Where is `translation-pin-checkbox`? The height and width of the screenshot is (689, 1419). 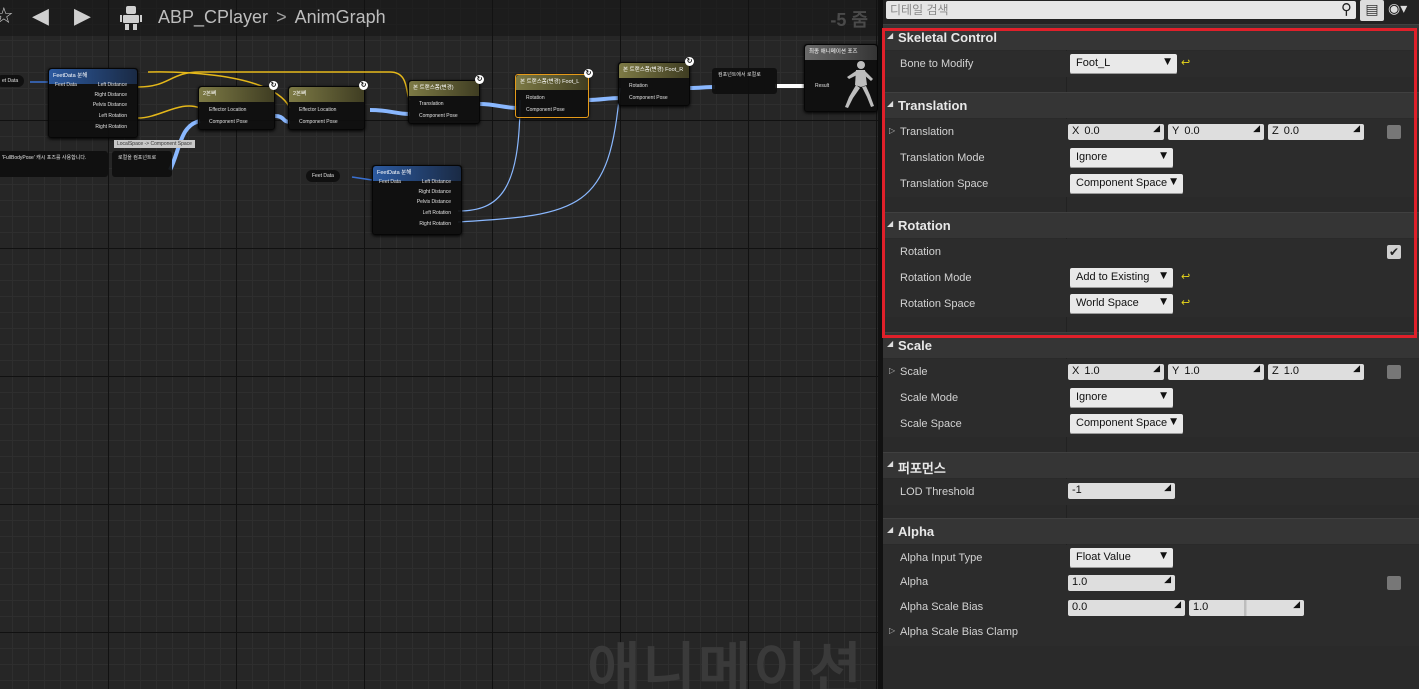
translation-pin-checkbox is located at coordinates (1394, 132).